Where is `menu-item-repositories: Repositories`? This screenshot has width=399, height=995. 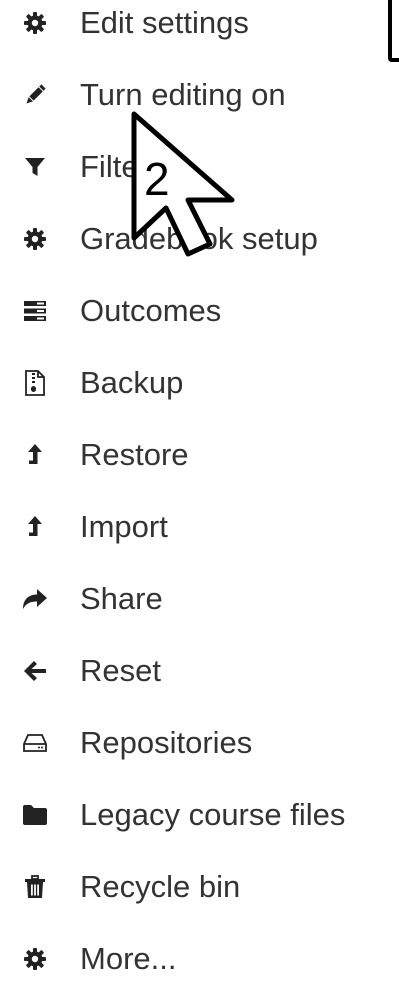
menu-item-repositories: Repositories is located at coordinates (199, 743).